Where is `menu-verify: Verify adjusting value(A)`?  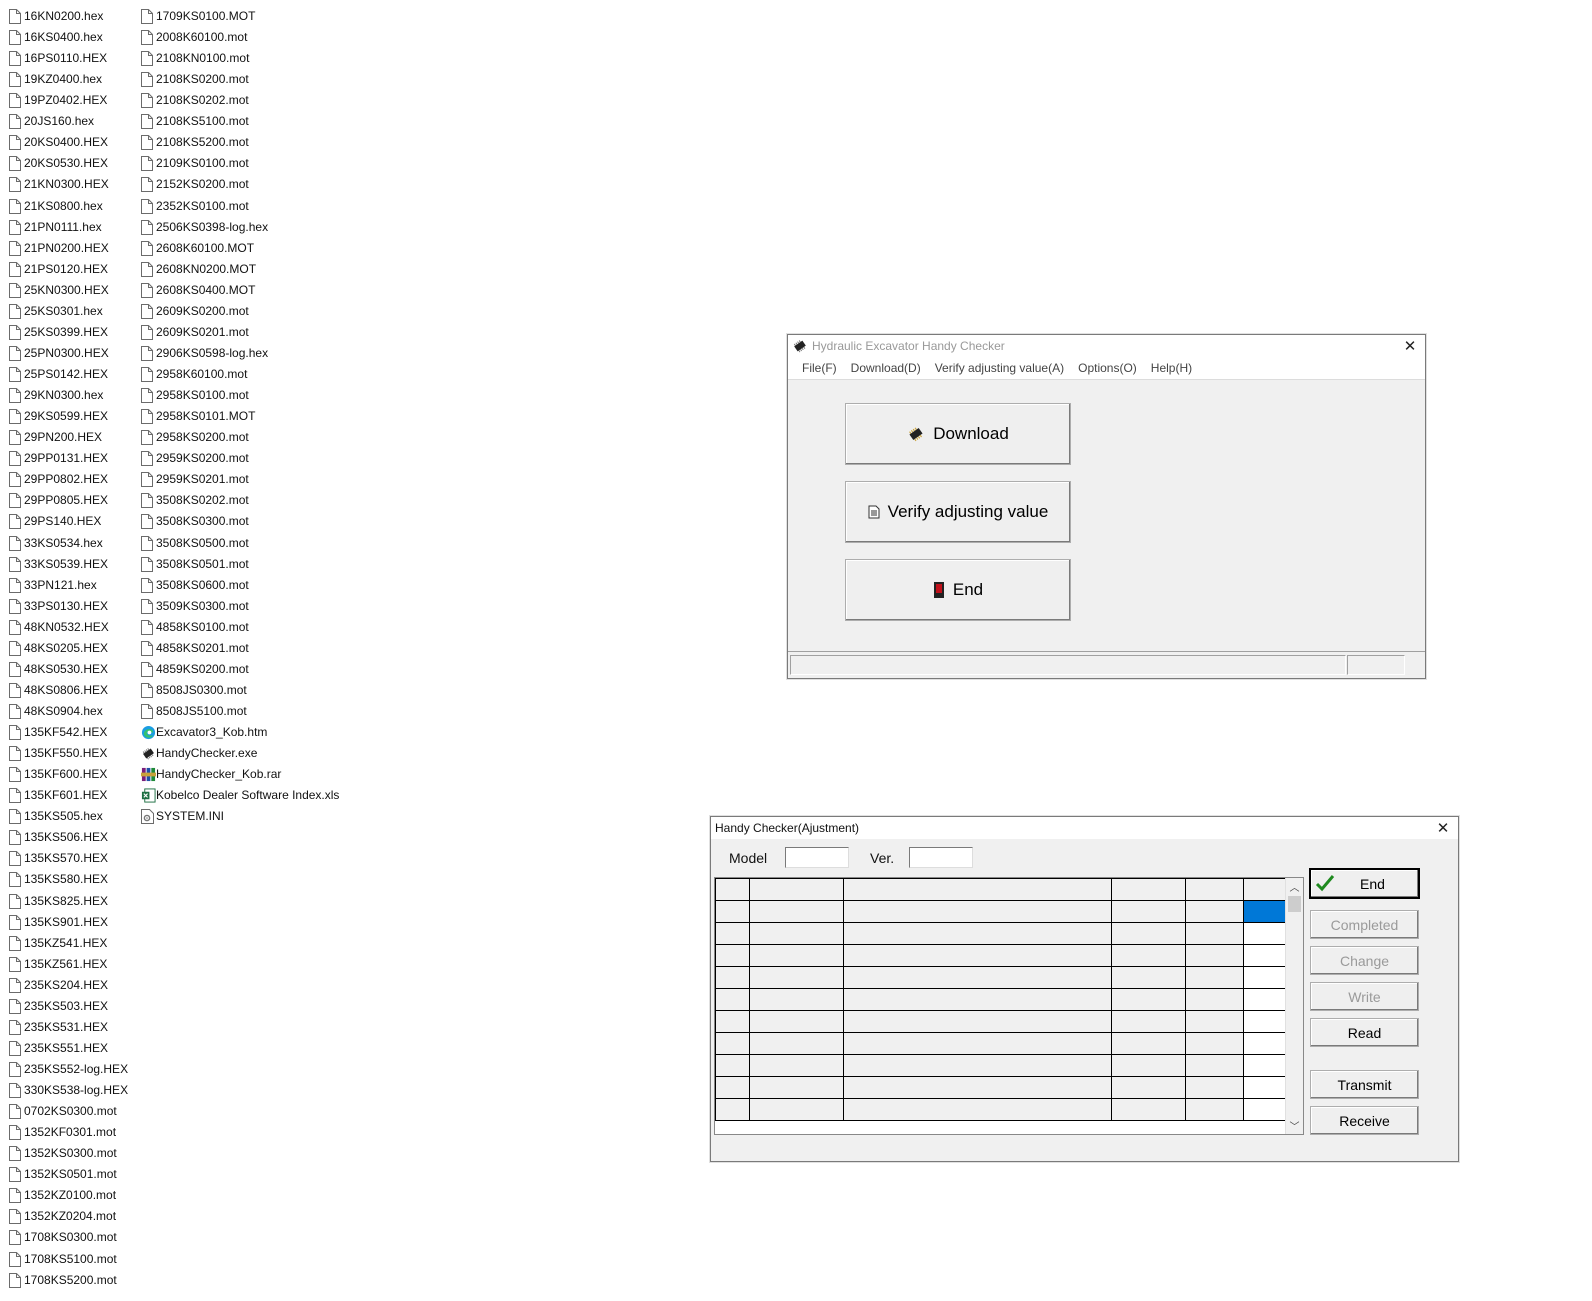
menu-verify: Verify adjusting value(A) is located at coordinates (999, 368).